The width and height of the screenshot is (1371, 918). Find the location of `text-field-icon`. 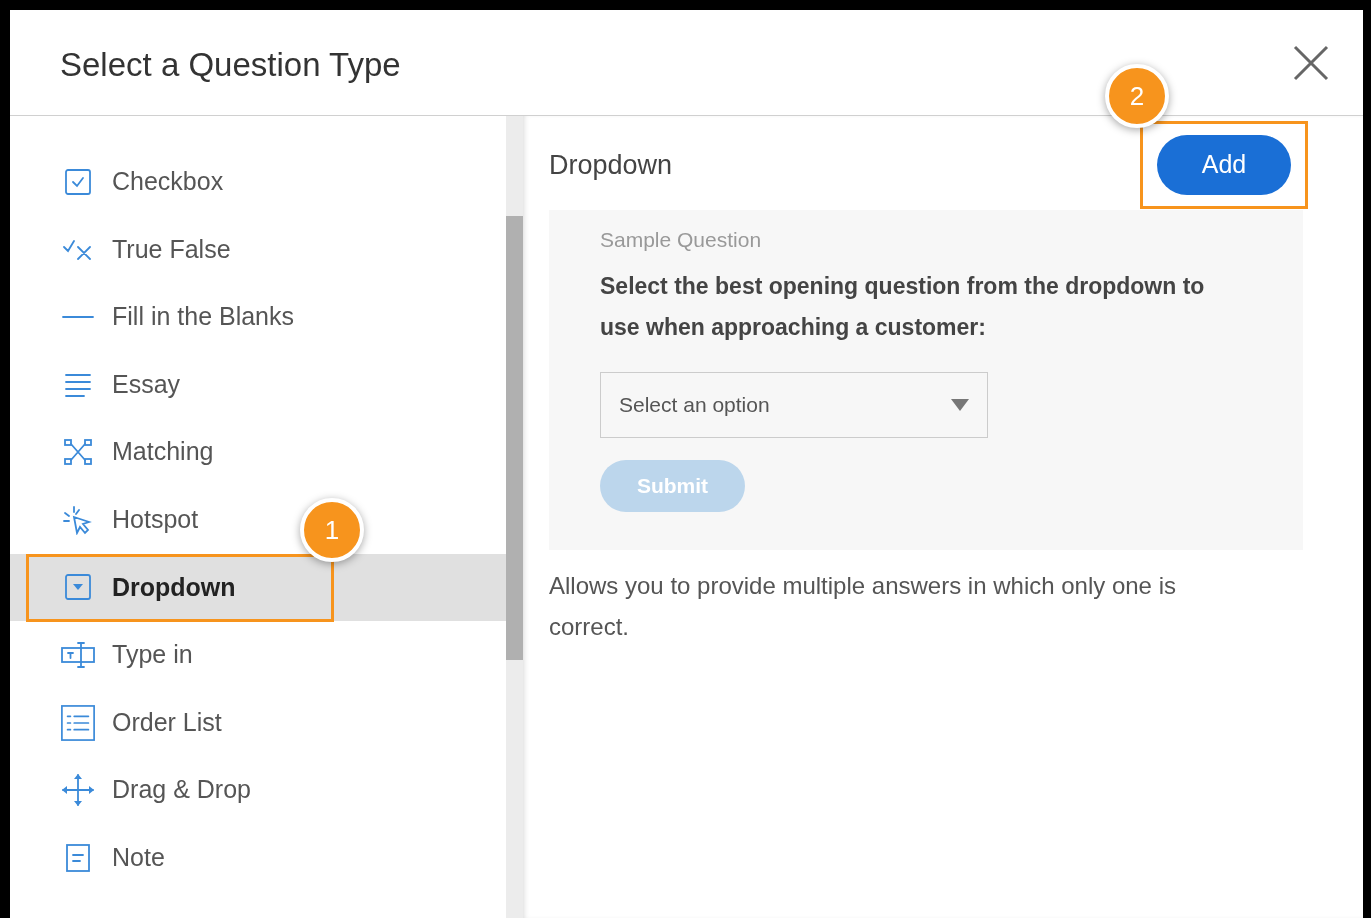

text-field-icon is located at coordinates (78, 654).